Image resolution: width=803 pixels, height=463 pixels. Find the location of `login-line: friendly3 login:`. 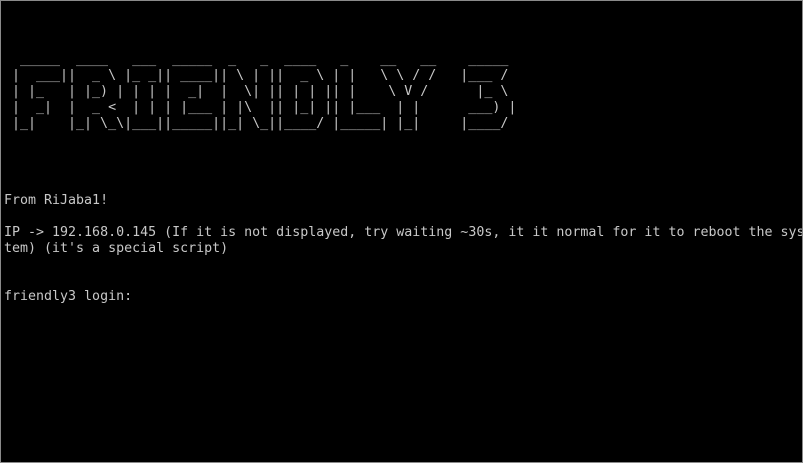

login-line: friendly3 login: is located at coordinates (403, 297).